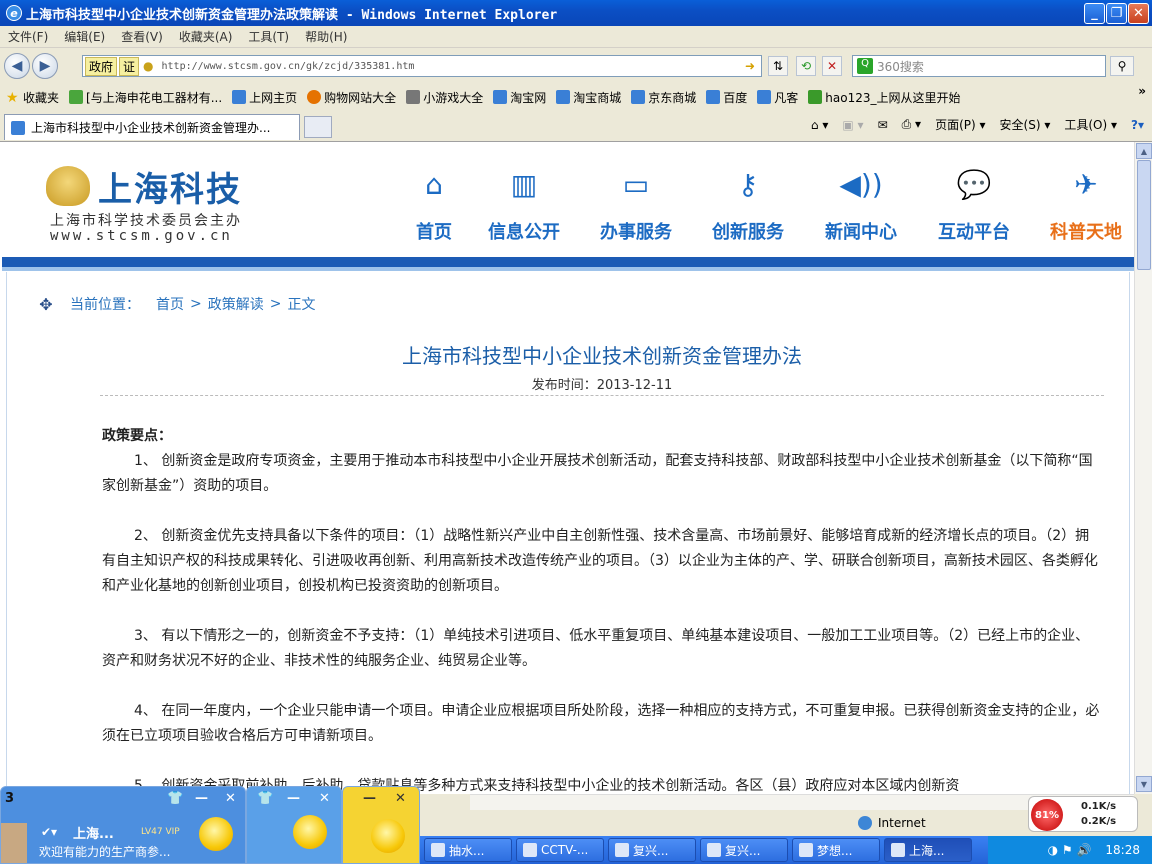  What do you see at coordinates (170, 304) in the screenshot?
I see `breadcrumb-home: 首页` at bounding box center [170, 304].